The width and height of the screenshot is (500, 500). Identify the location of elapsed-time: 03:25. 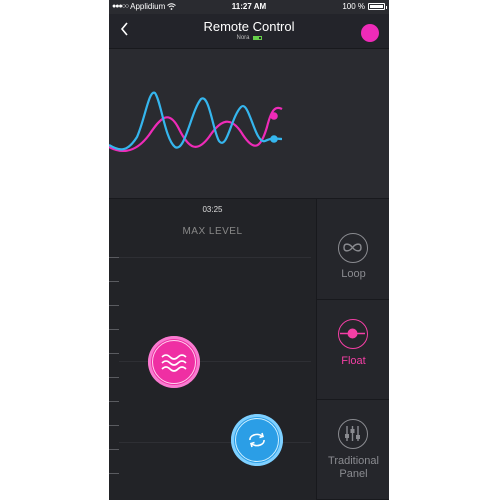
(212, 209).